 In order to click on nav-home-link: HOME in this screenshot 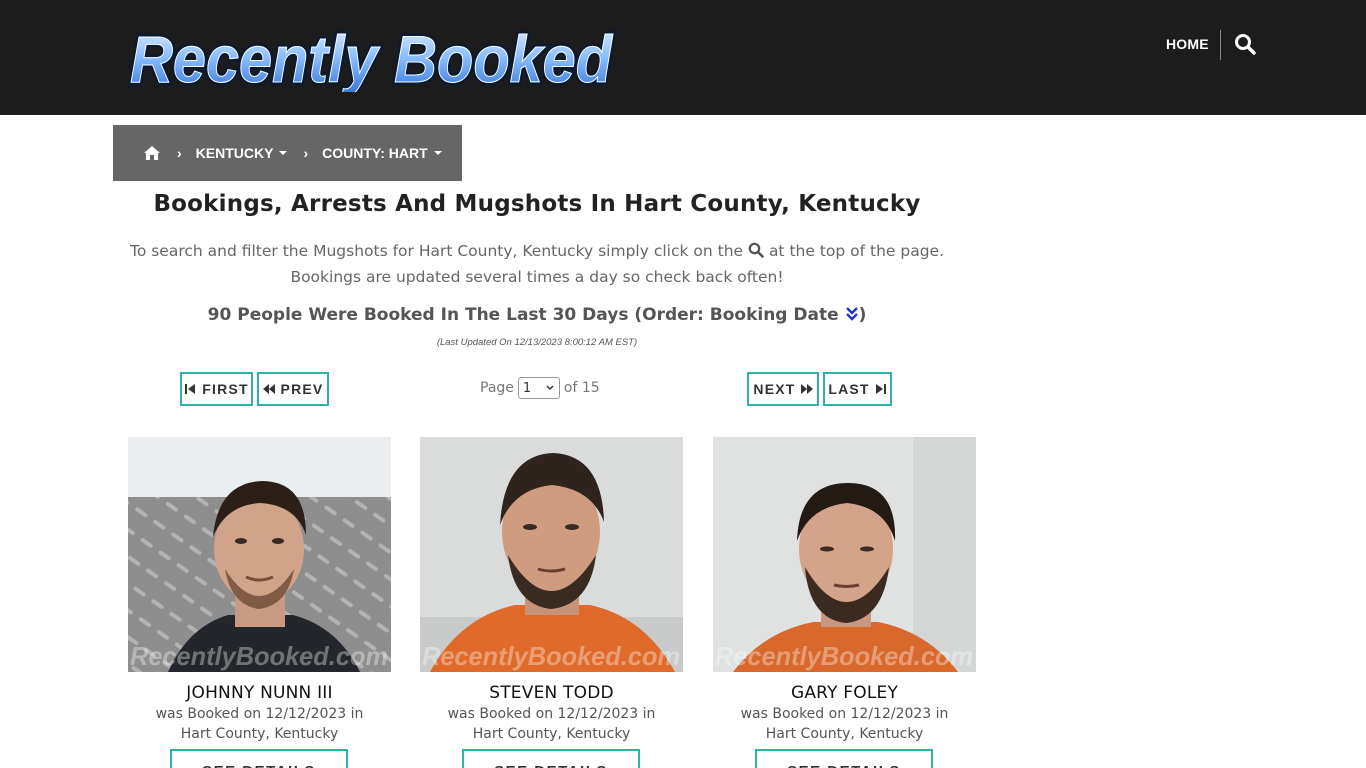, I will do `click(1187, 44)`.